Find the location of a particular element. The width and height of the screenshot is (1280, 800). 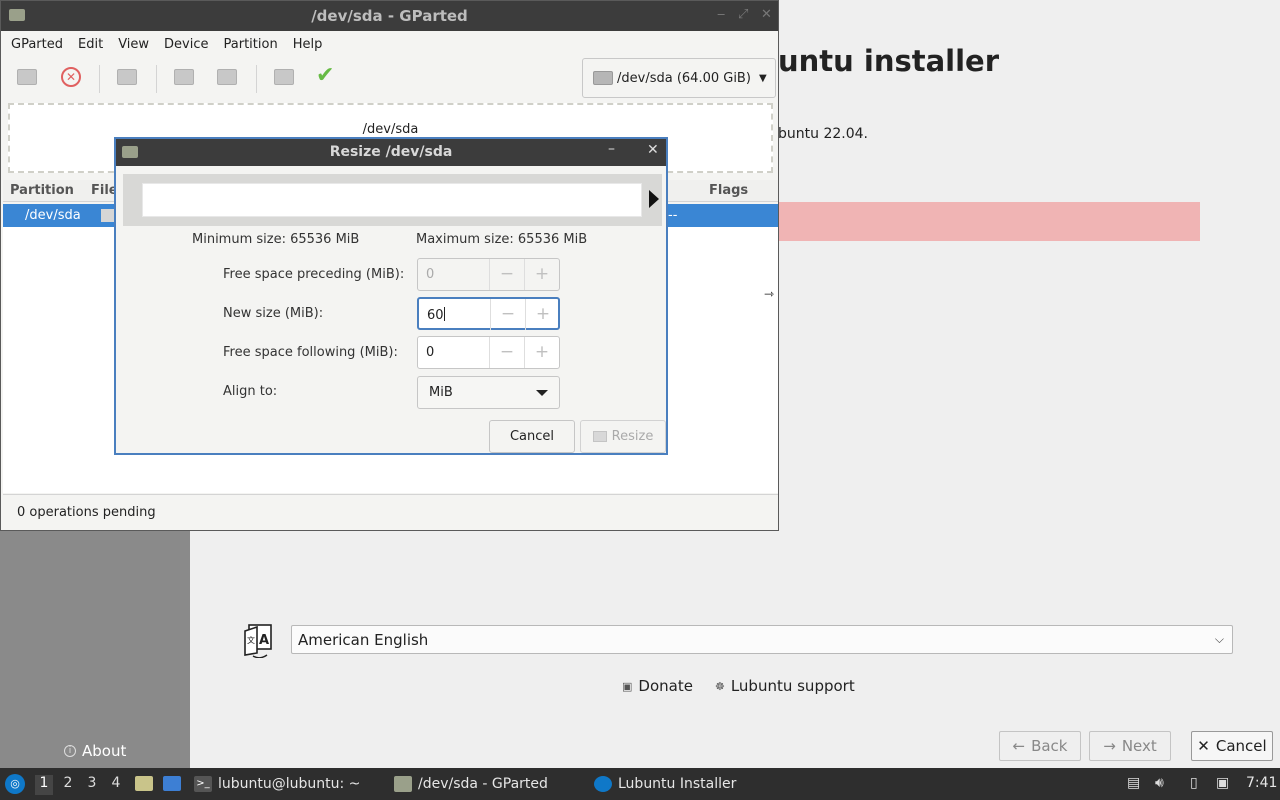

free-space-preceding-value: 0 is located at coordinates (430, 274).